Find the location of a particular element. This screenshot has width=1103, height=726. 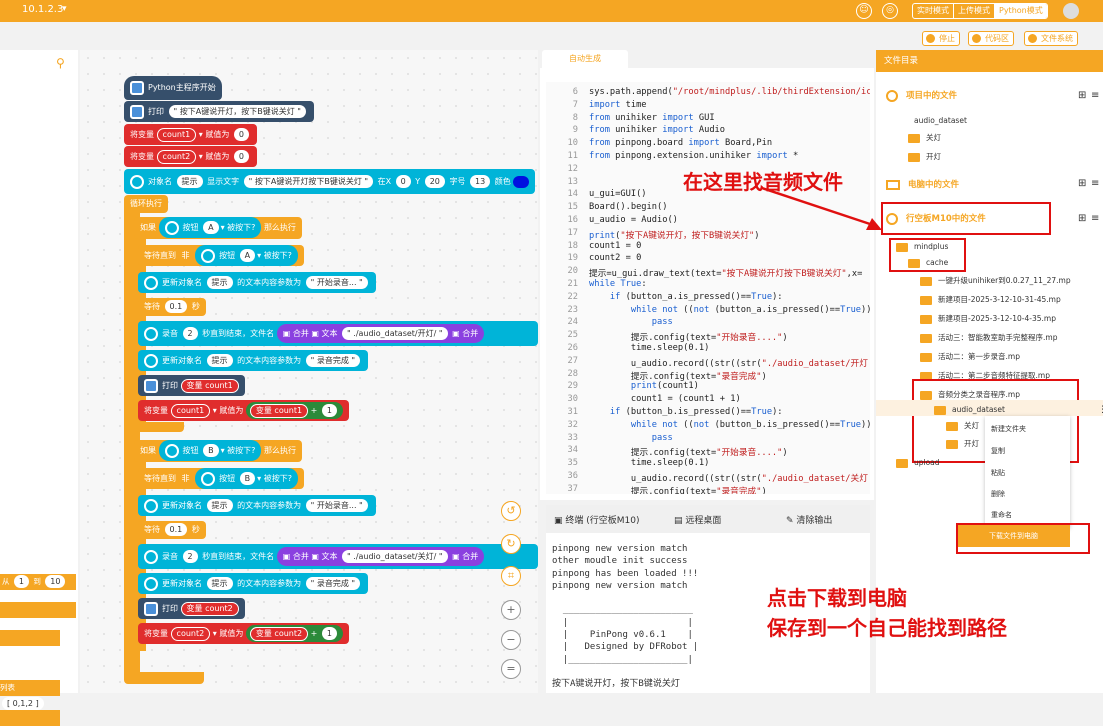

folder-item: upload is located at coordinates (918, 463).